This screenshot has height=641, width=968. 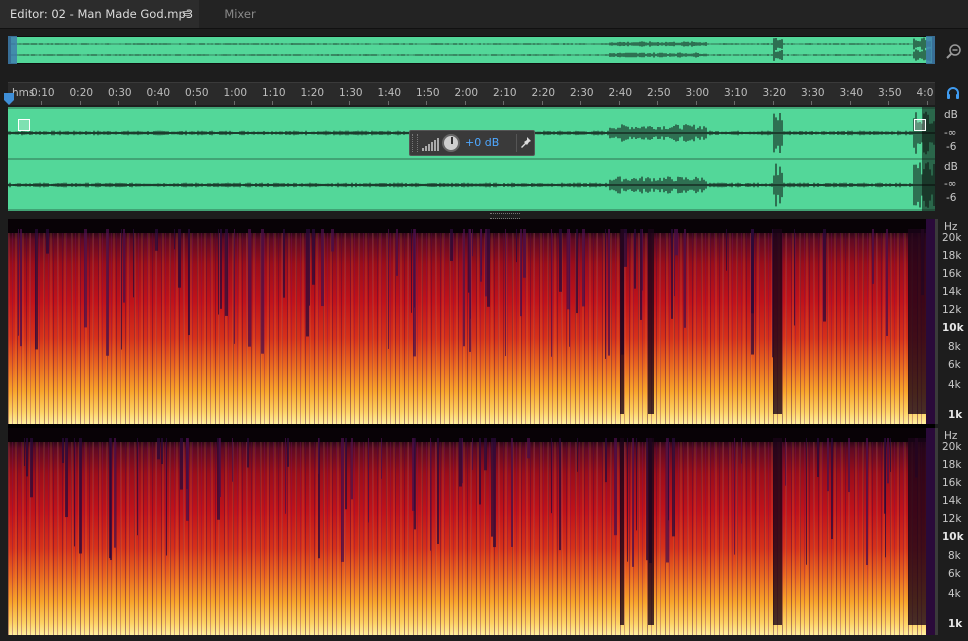 I want to click on ruler-label: 3:20, so click(x=774, y=93).